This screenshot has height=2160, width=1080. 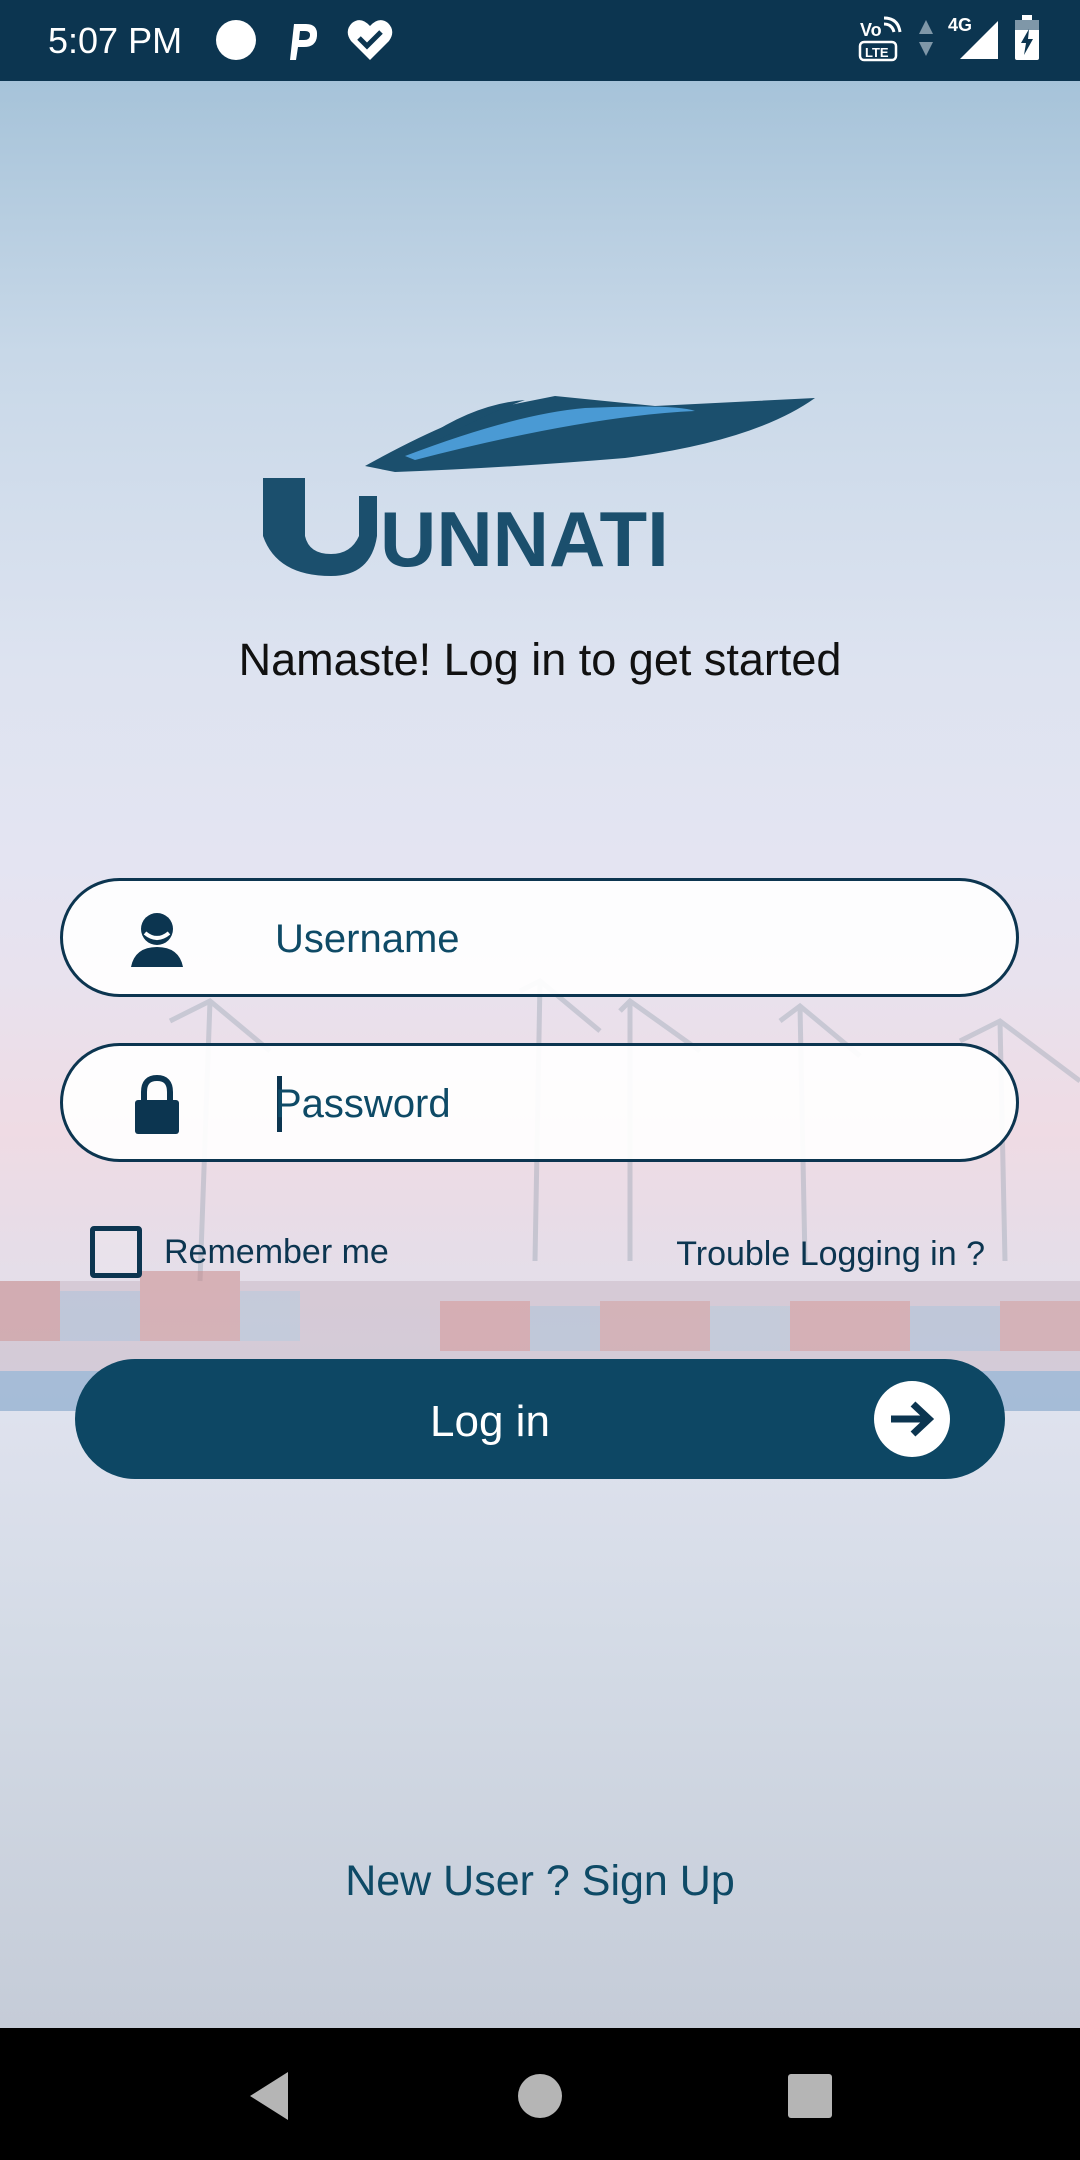 I want to click on home-icon, so click(x=540, y=2096).